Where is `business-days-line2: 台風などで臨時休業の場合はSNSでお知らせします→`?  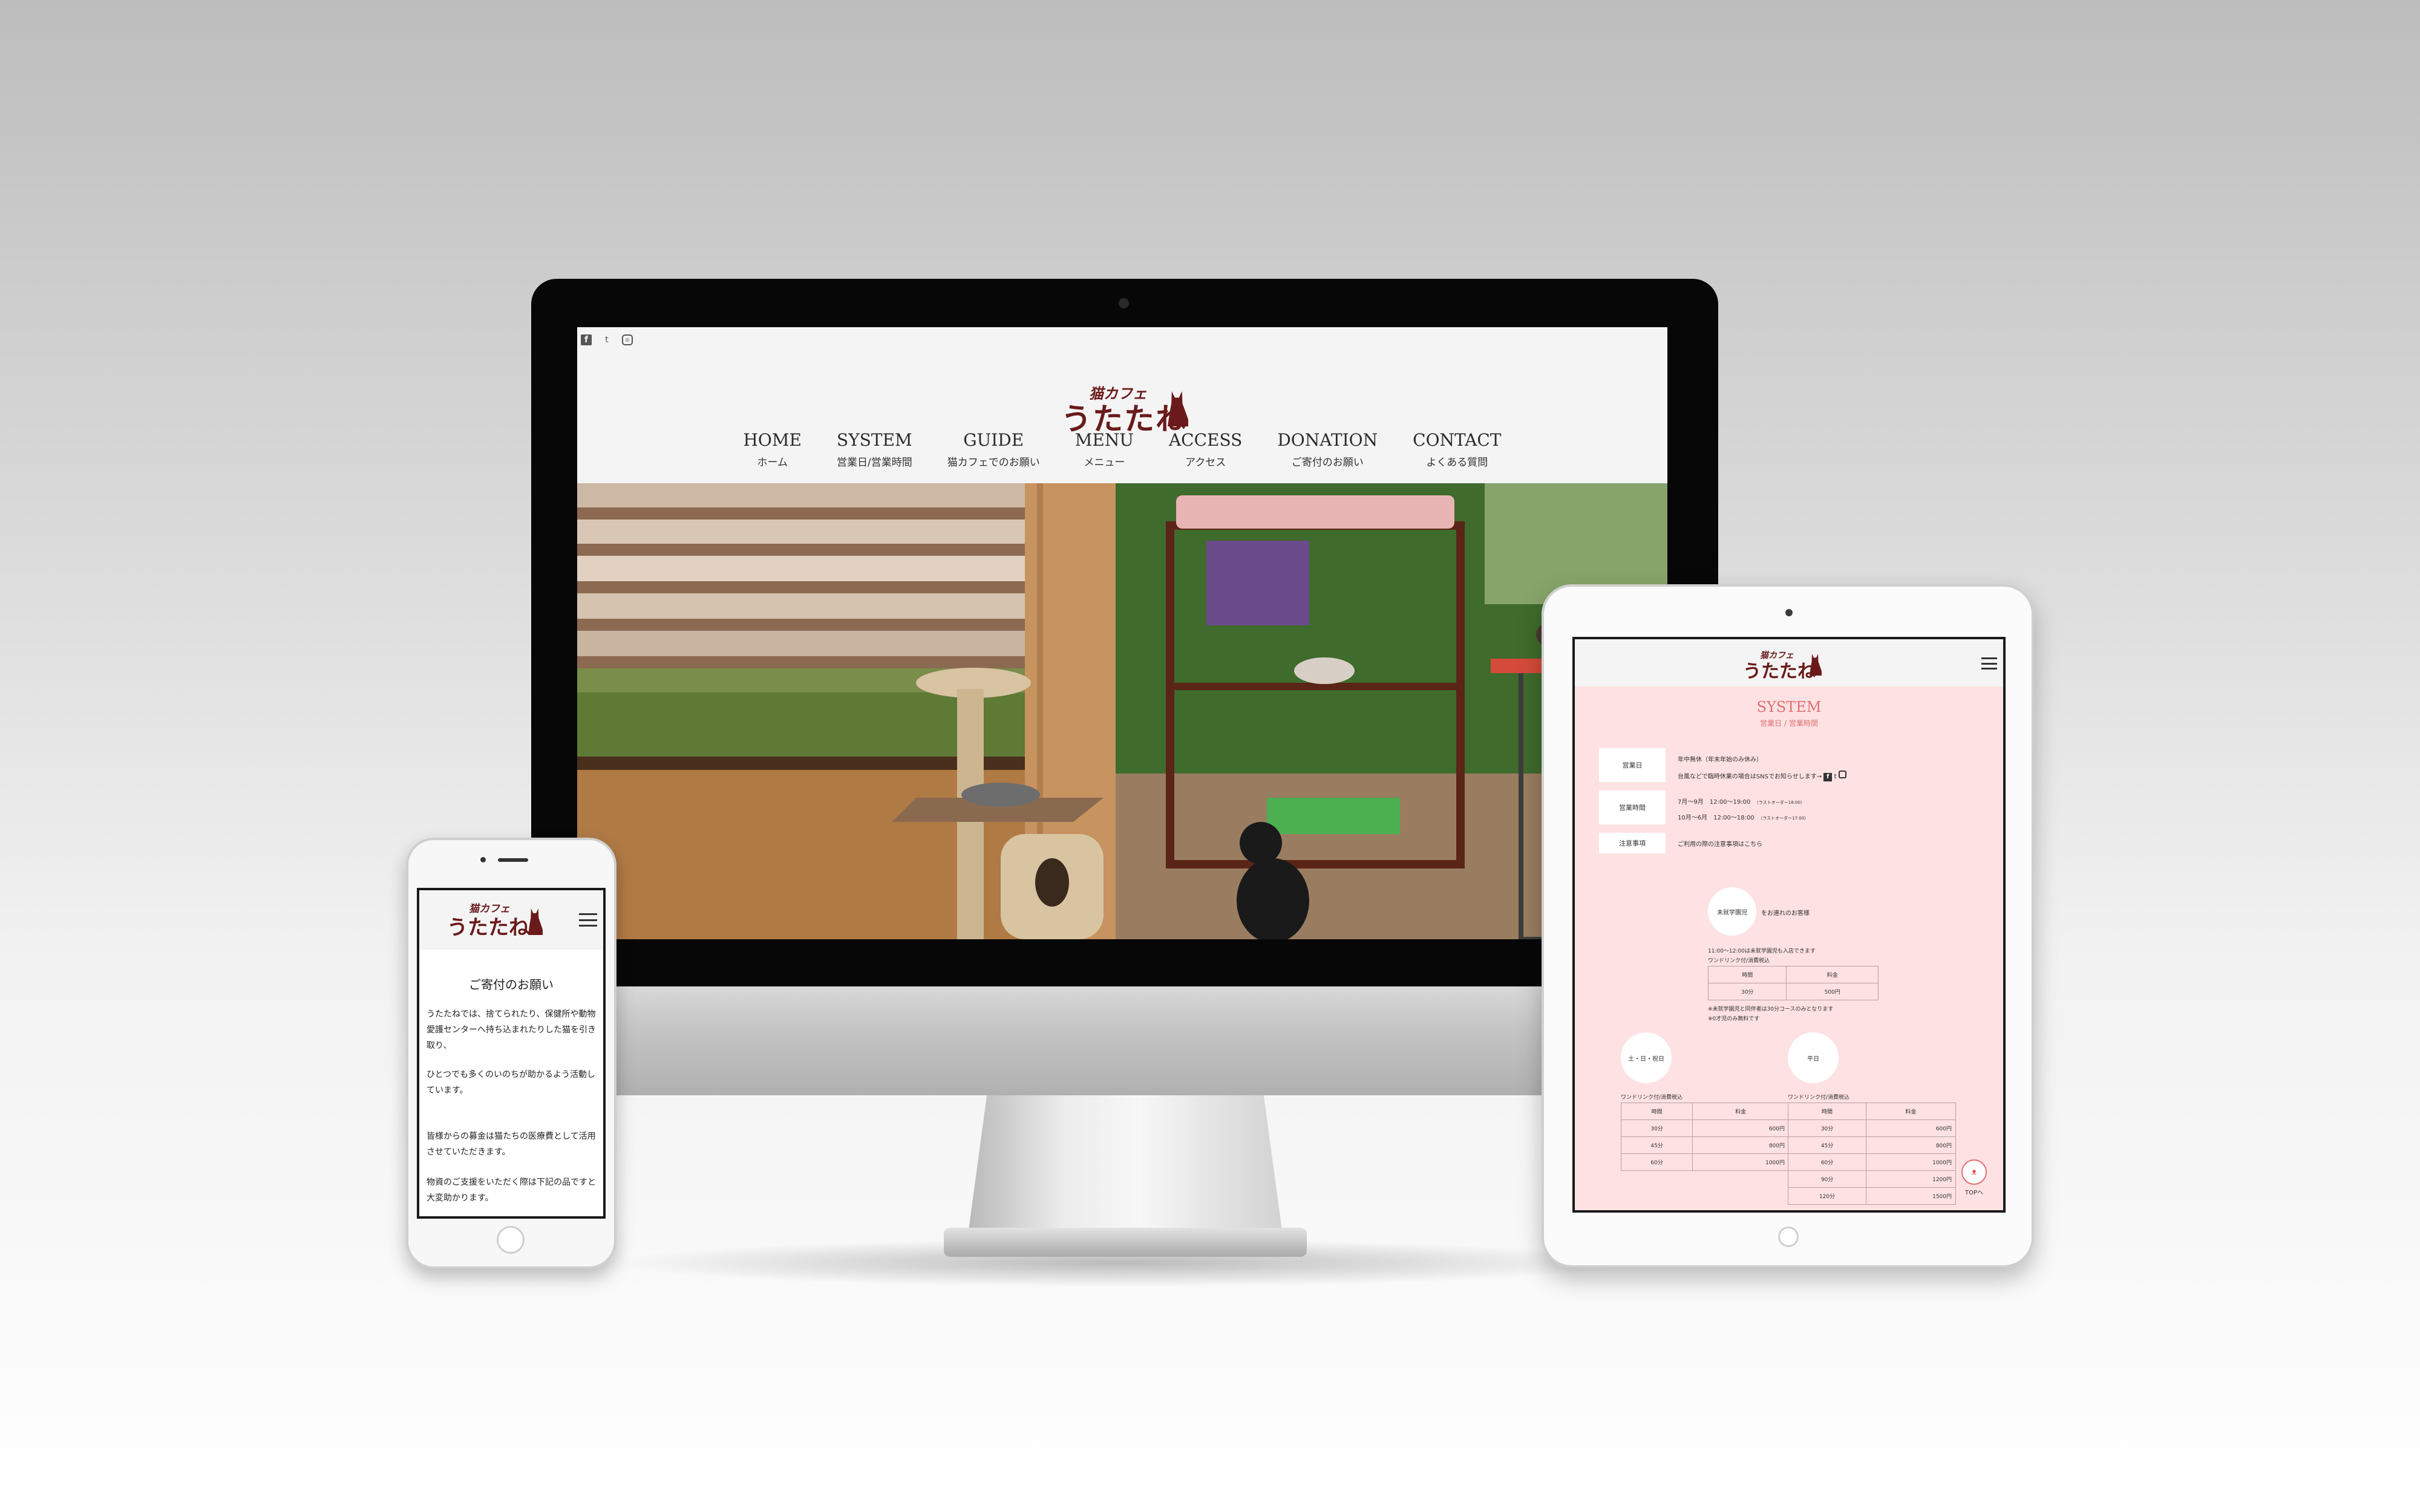 business-days-line2: 台風などで臨時休業の場合はSNSでお知らせします→ is located at coordinates (1750, 777).